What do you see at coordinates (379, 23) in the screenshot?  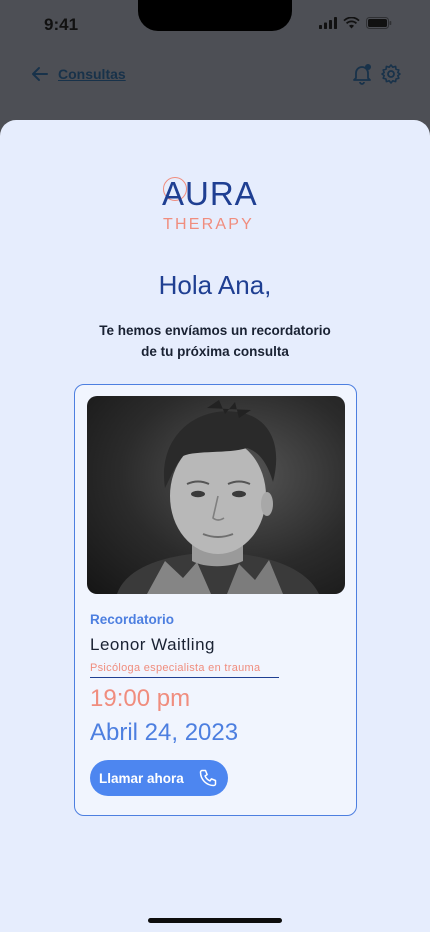 I see `battery-icon` at bounding box center [379, 23].